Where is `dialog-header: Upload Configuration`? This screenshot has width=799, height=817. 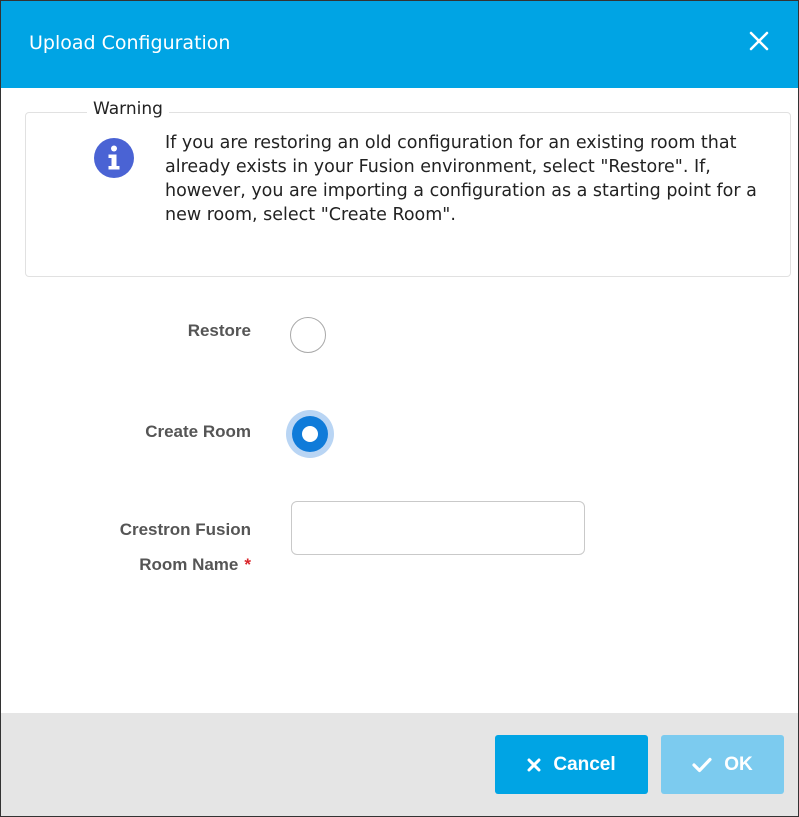 dialog-header: Upload Configuration is located at coordinates (399, 44).